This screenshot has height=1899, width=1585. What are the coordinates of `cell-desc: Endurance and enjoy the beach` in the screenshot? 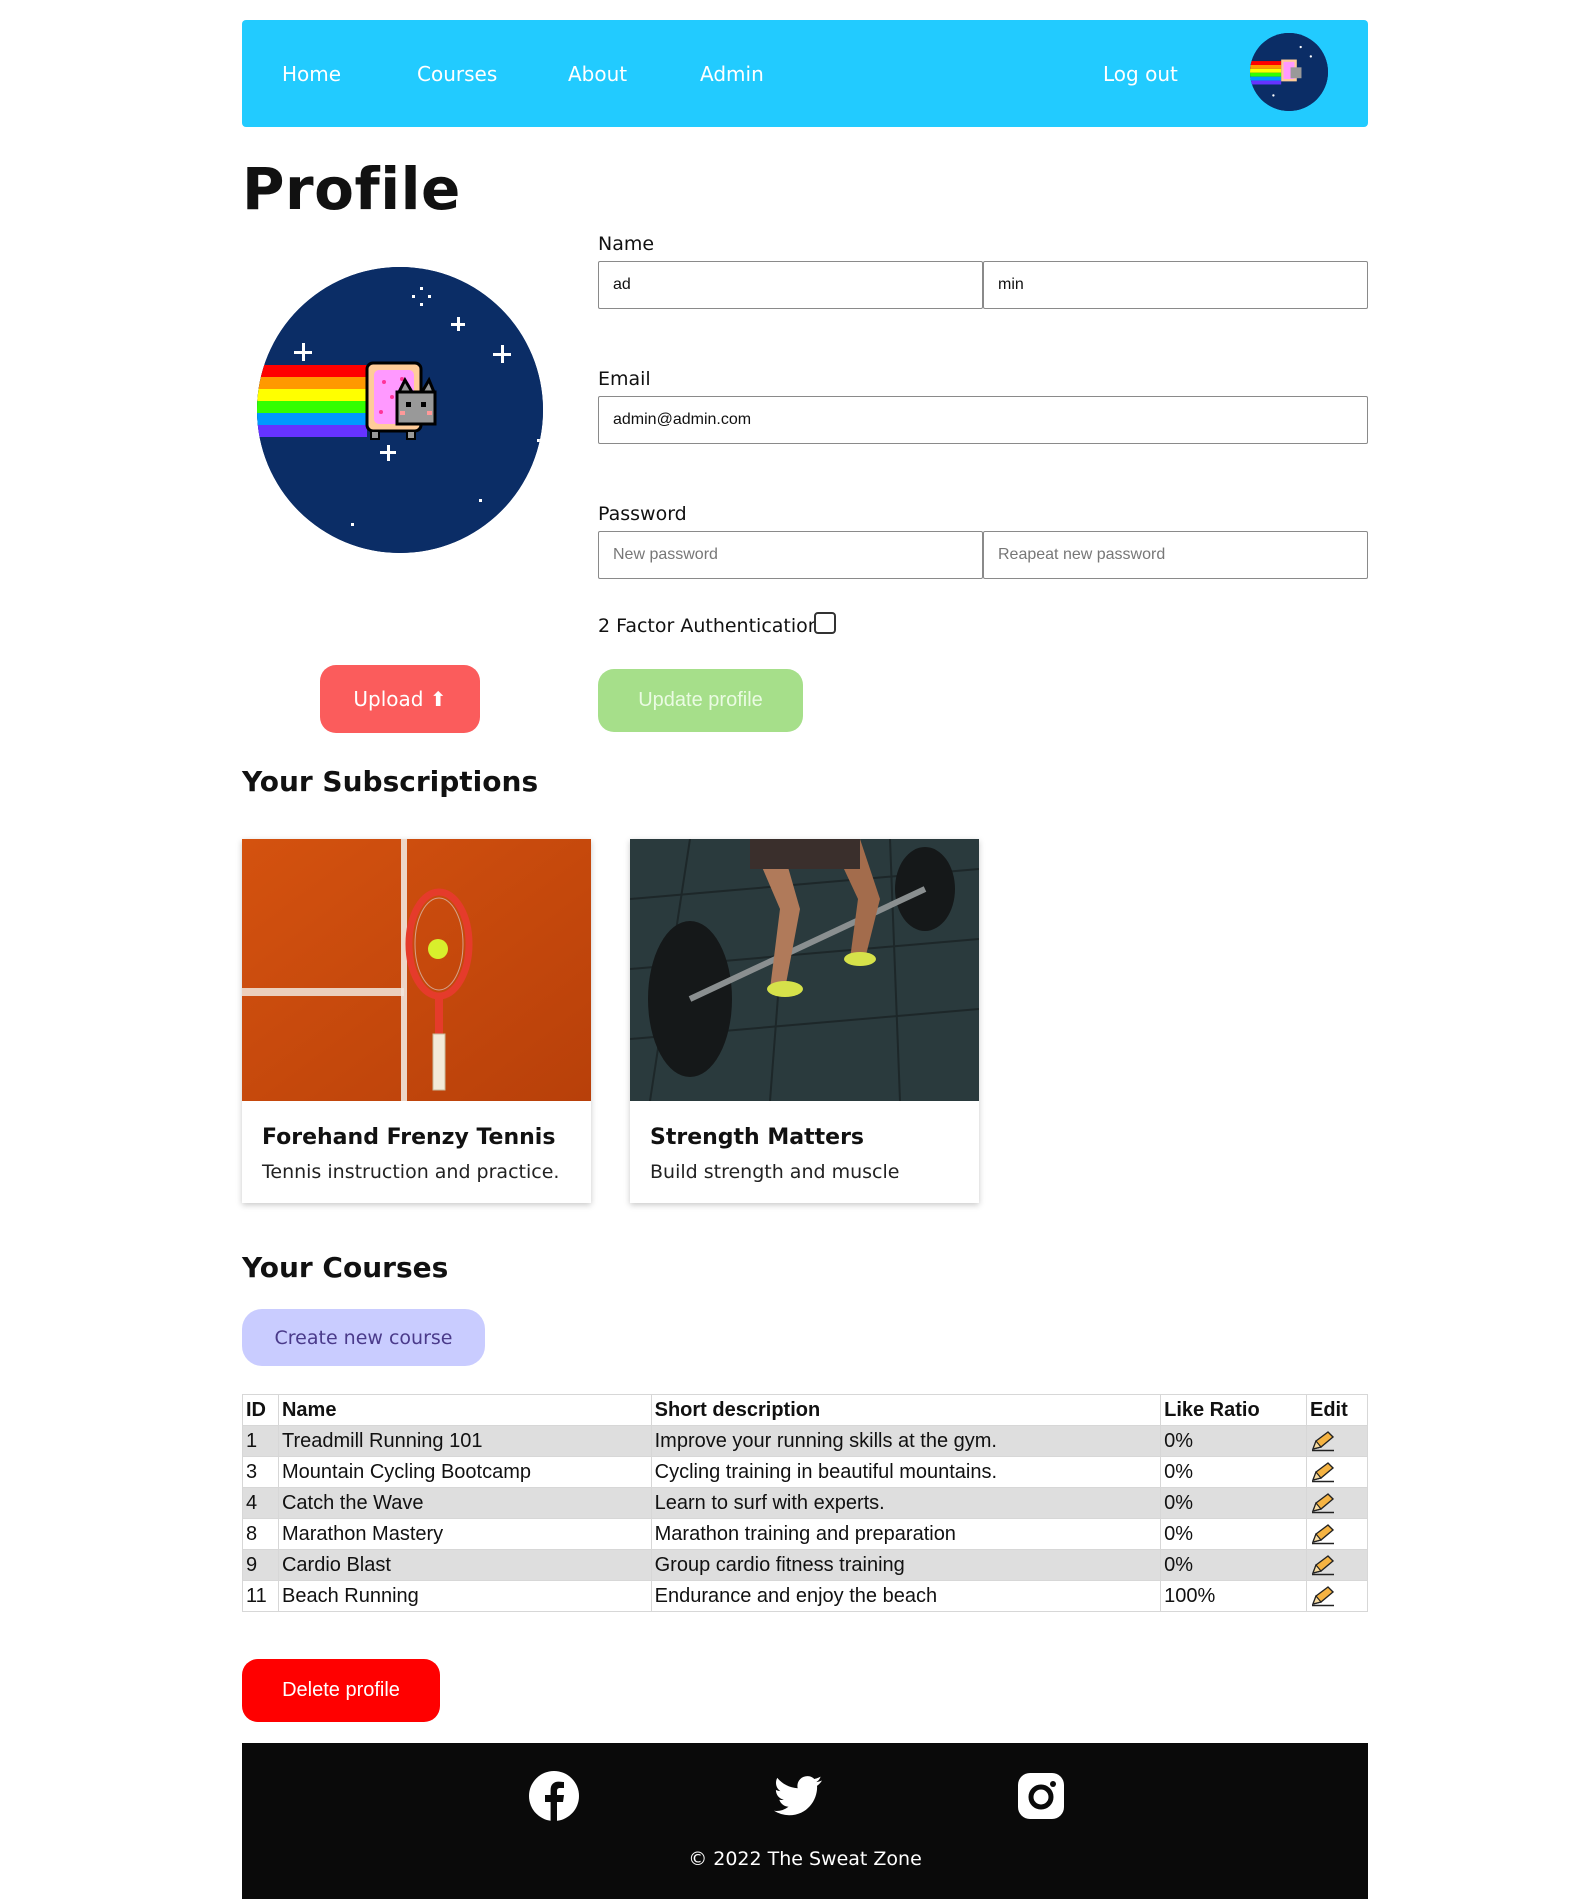 It's located at (906, 1596).